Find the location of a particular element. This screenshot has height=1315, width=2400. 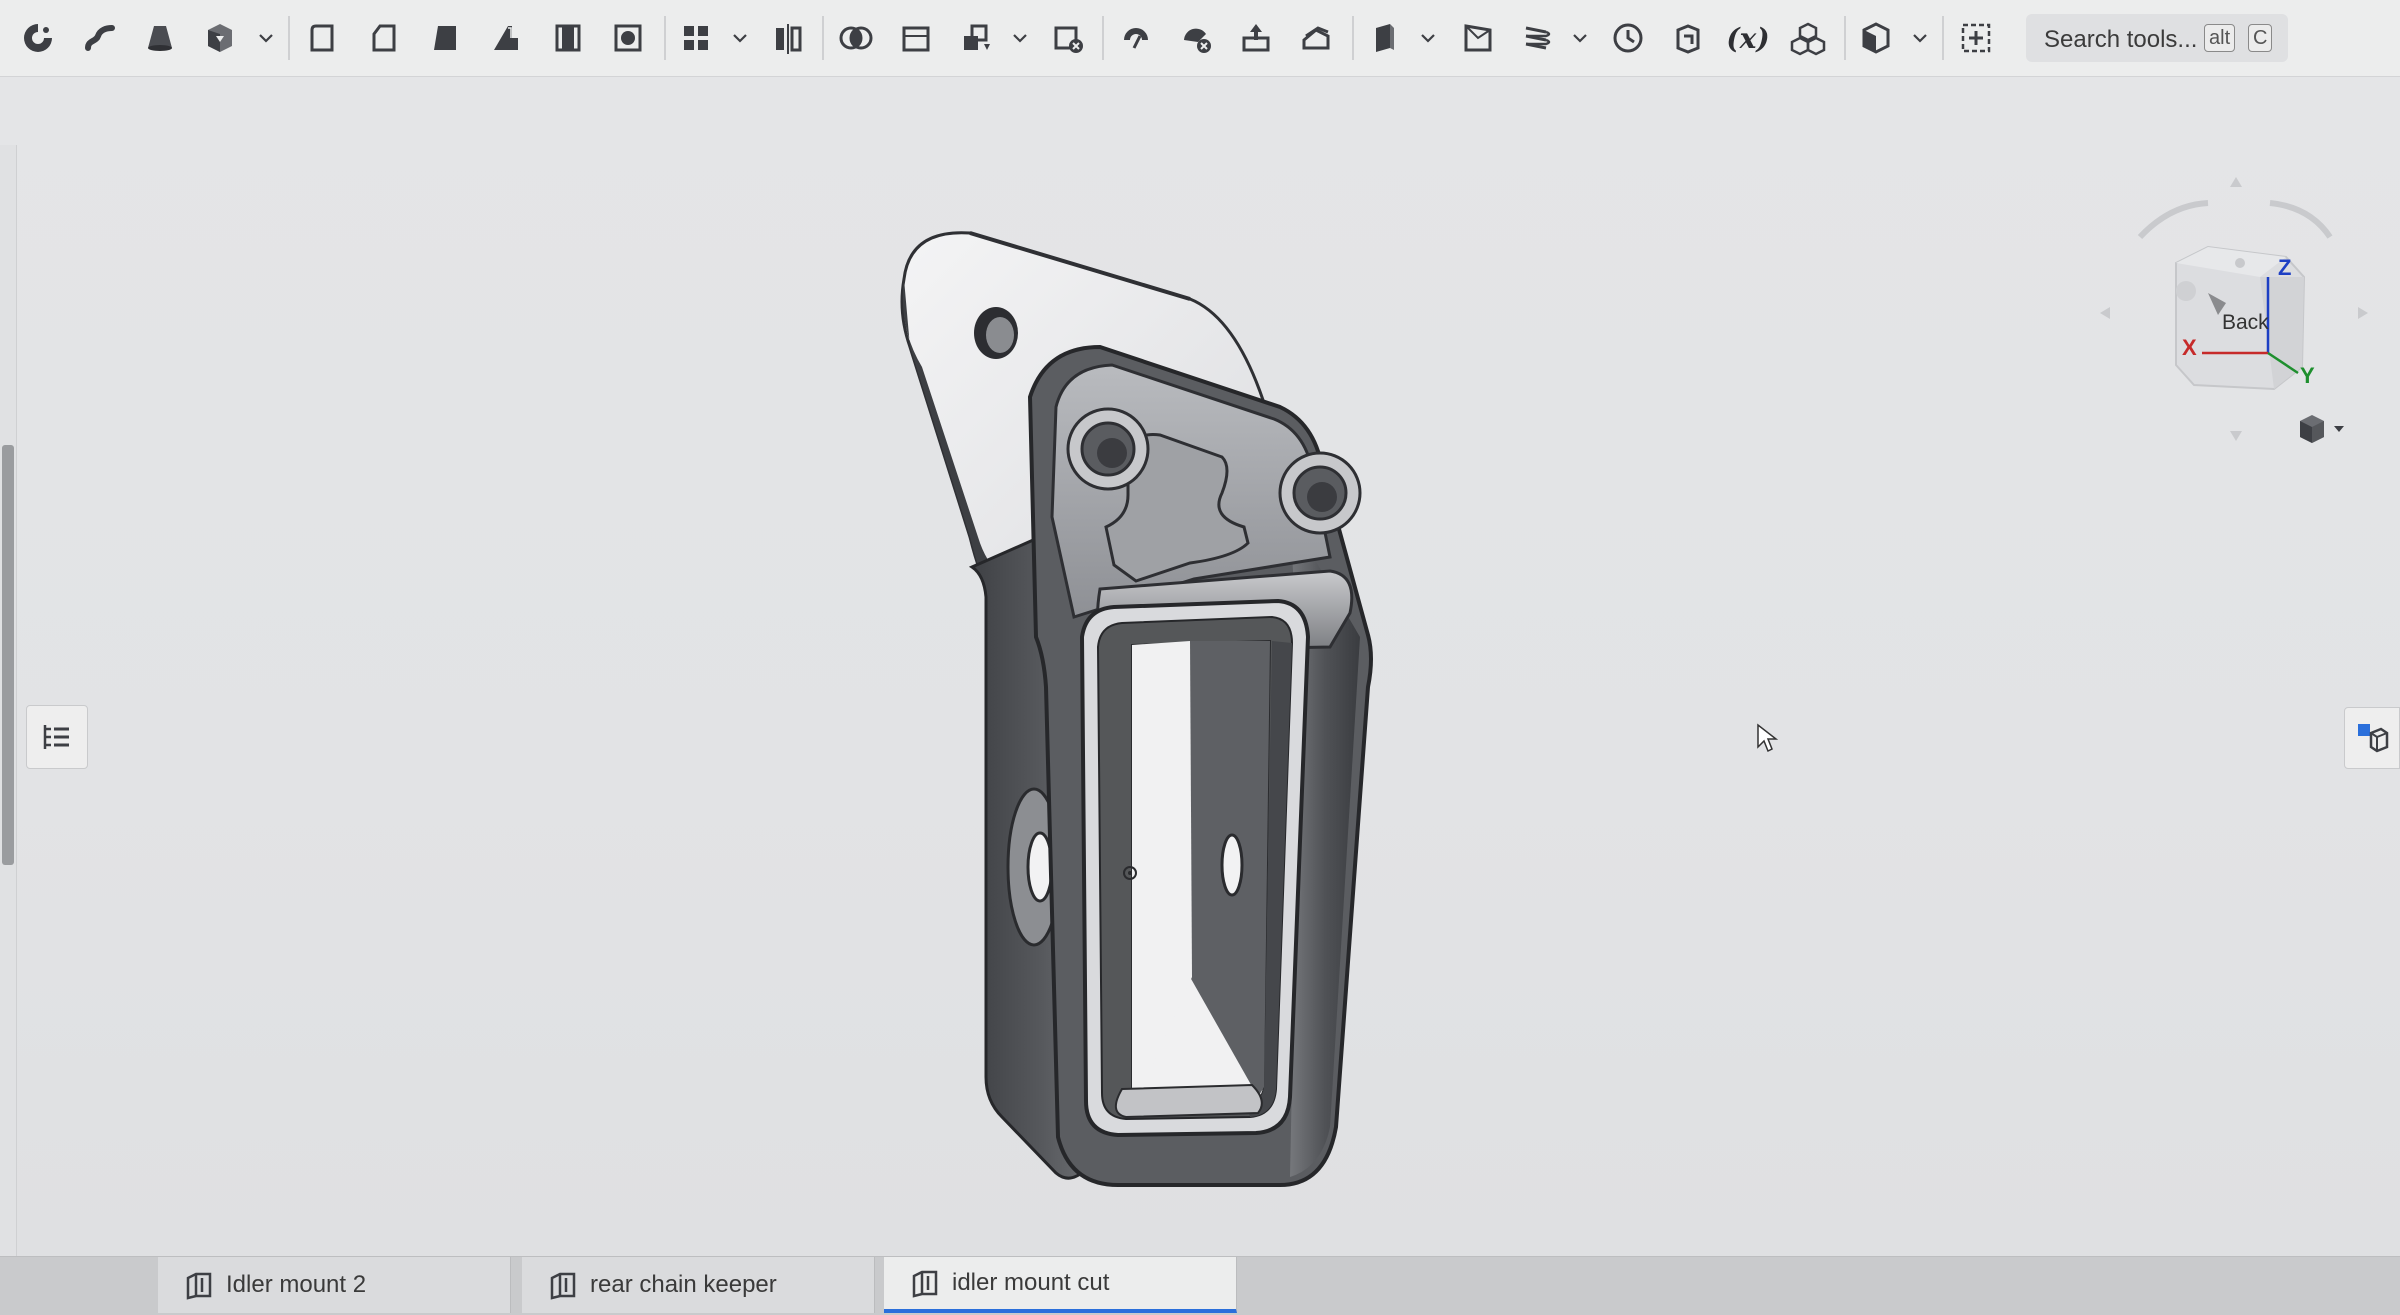

mate-connector-icon is located at coordinates (1478, 38).